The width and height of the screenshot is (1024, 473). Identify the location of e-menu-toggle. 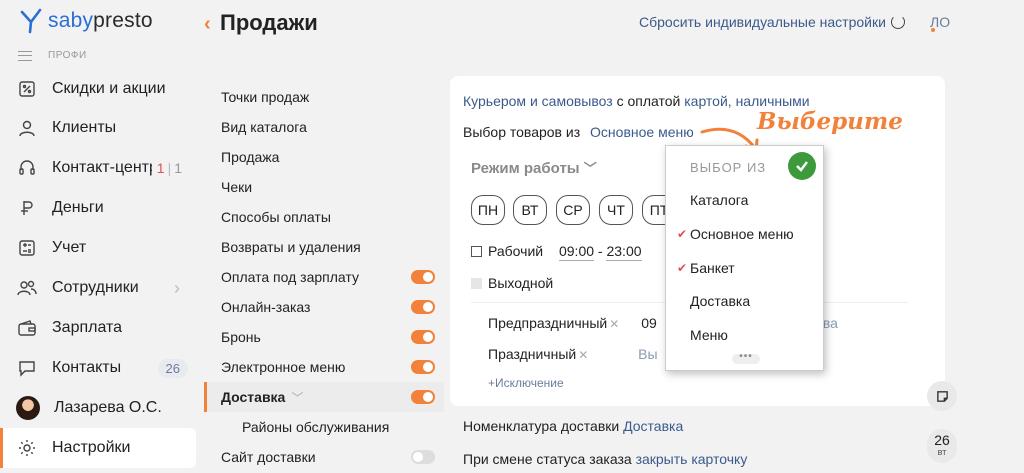
(423, 367).